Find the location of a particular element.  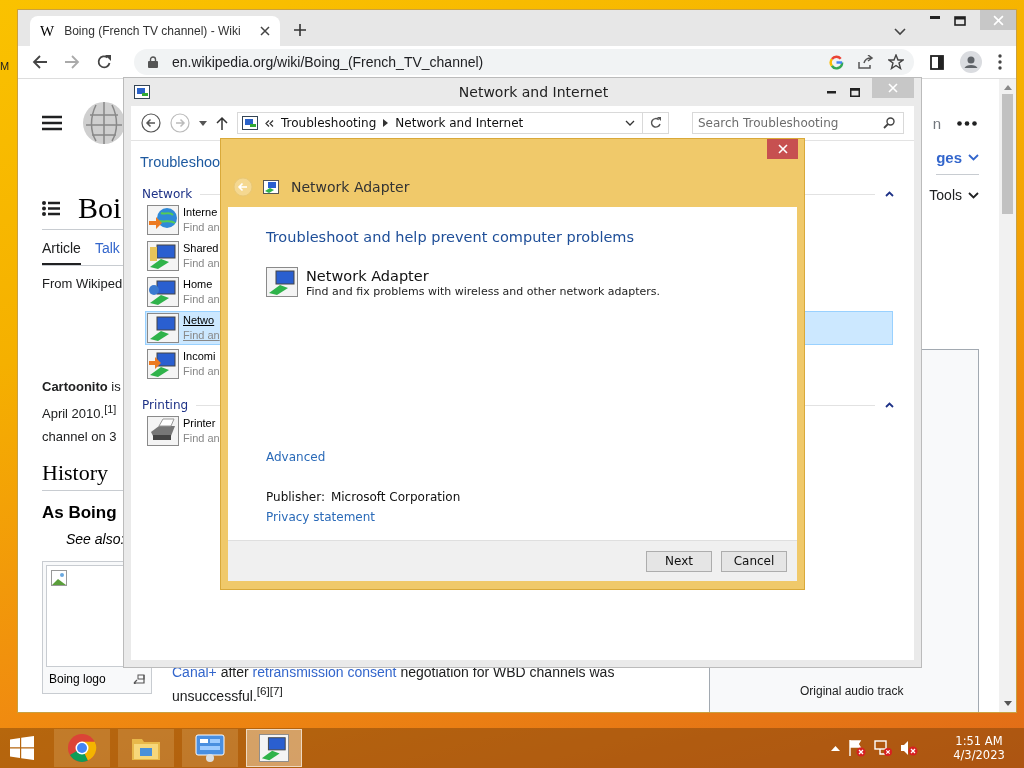

publisher-name: Microsoft Corporation is located at coordinates (395, 497).